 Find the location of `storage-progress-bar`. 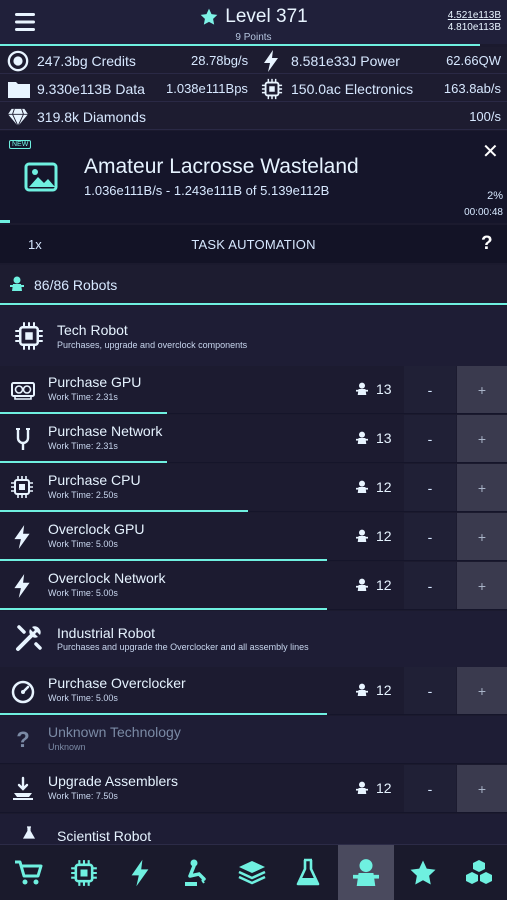

storage-progress-bar is located at coordinates (240, 45).